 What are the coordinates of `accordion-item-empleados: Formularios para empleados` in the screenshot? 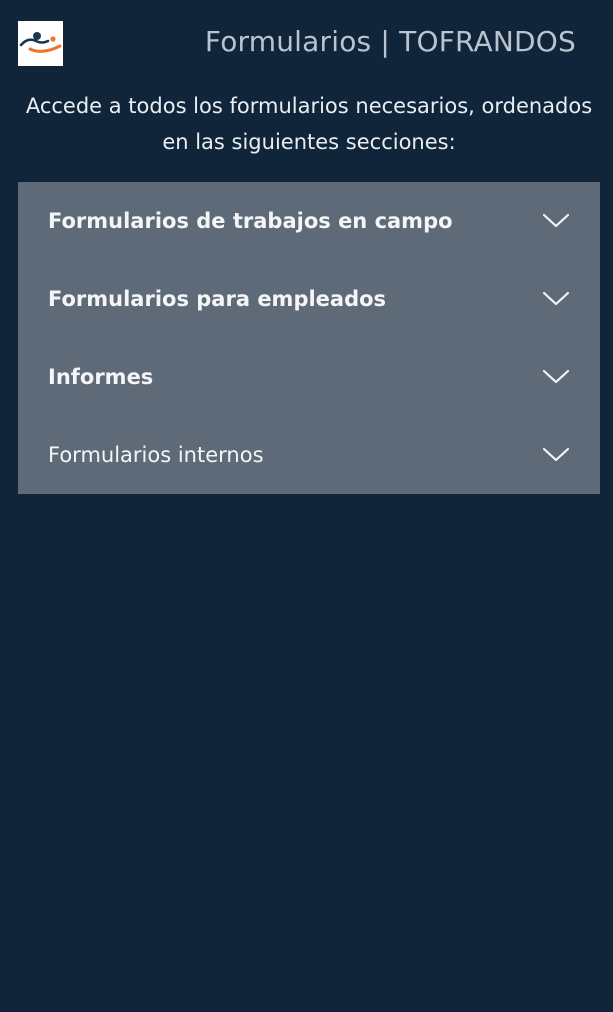 It's located at (309, 299).